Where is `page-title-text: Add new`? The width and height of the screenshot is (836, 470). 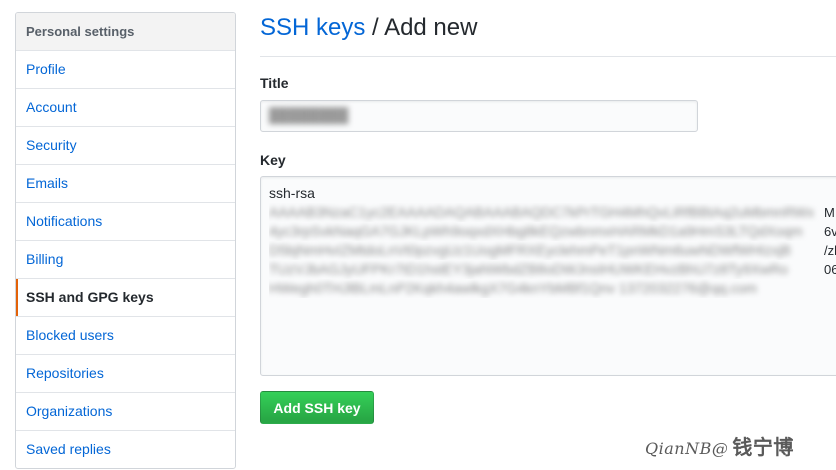 page-title-text: Add new is located at coordinates (431, 27).